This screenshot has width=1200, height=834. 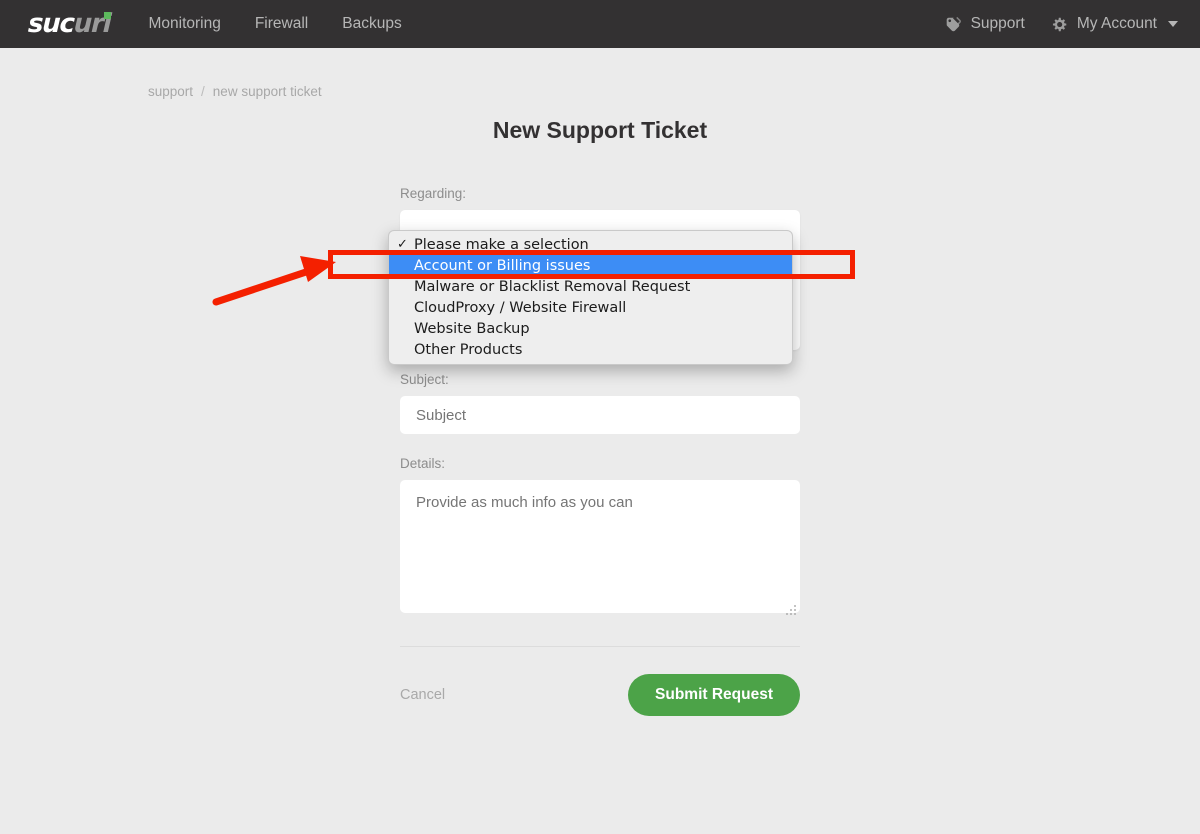 What do you see at coordinates (468, 349) in the screenshot?
I see `dropdown-option-label: Other Products` at bounding box center [468, 349].